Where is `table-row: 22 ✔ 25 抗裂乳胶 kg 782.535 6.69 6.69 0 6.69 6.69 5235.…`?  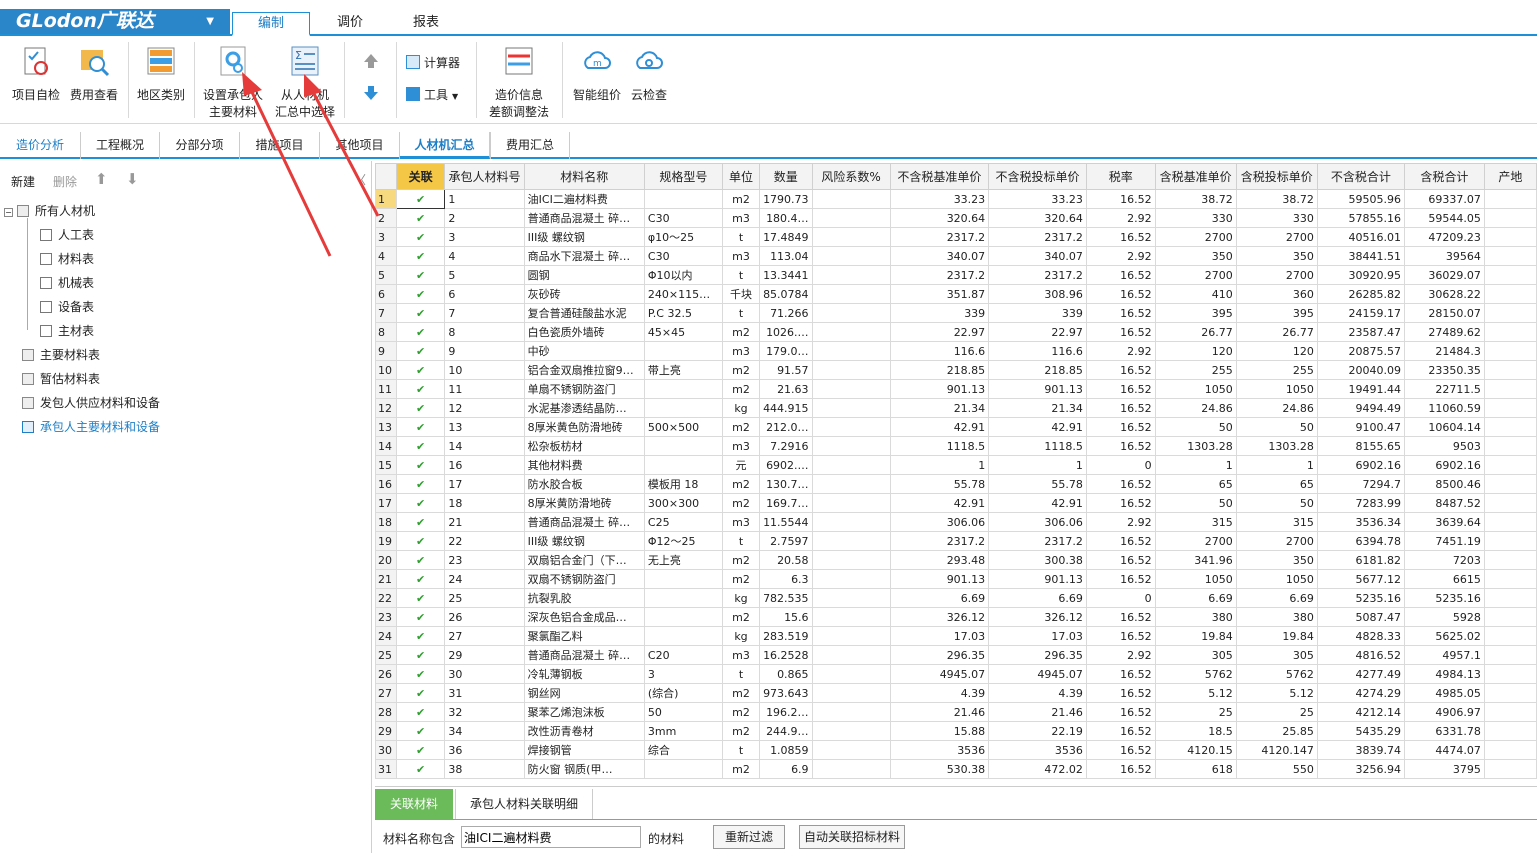 table-row: 22 ✔ 25 抗裂乳胶 kg 782.535 6.69 6.69 0 6.69 6.69 5235.… is located at coordinates (956, 598).